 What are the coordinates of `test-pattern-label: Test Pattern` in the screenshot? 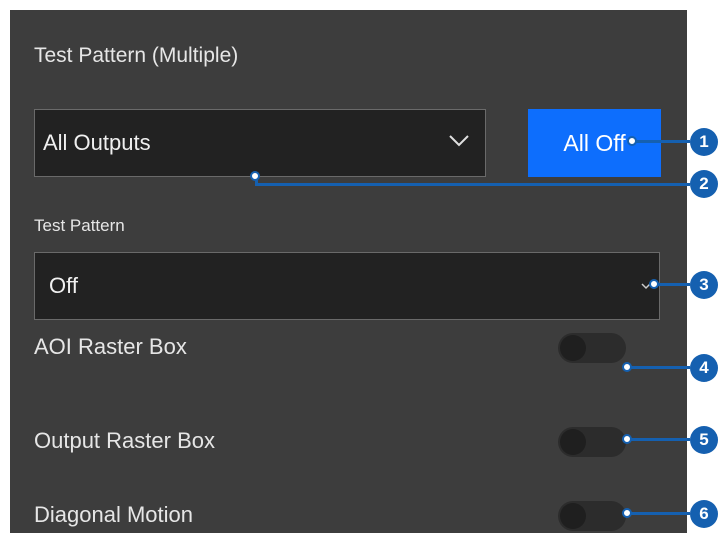 It's located at (79, 225).